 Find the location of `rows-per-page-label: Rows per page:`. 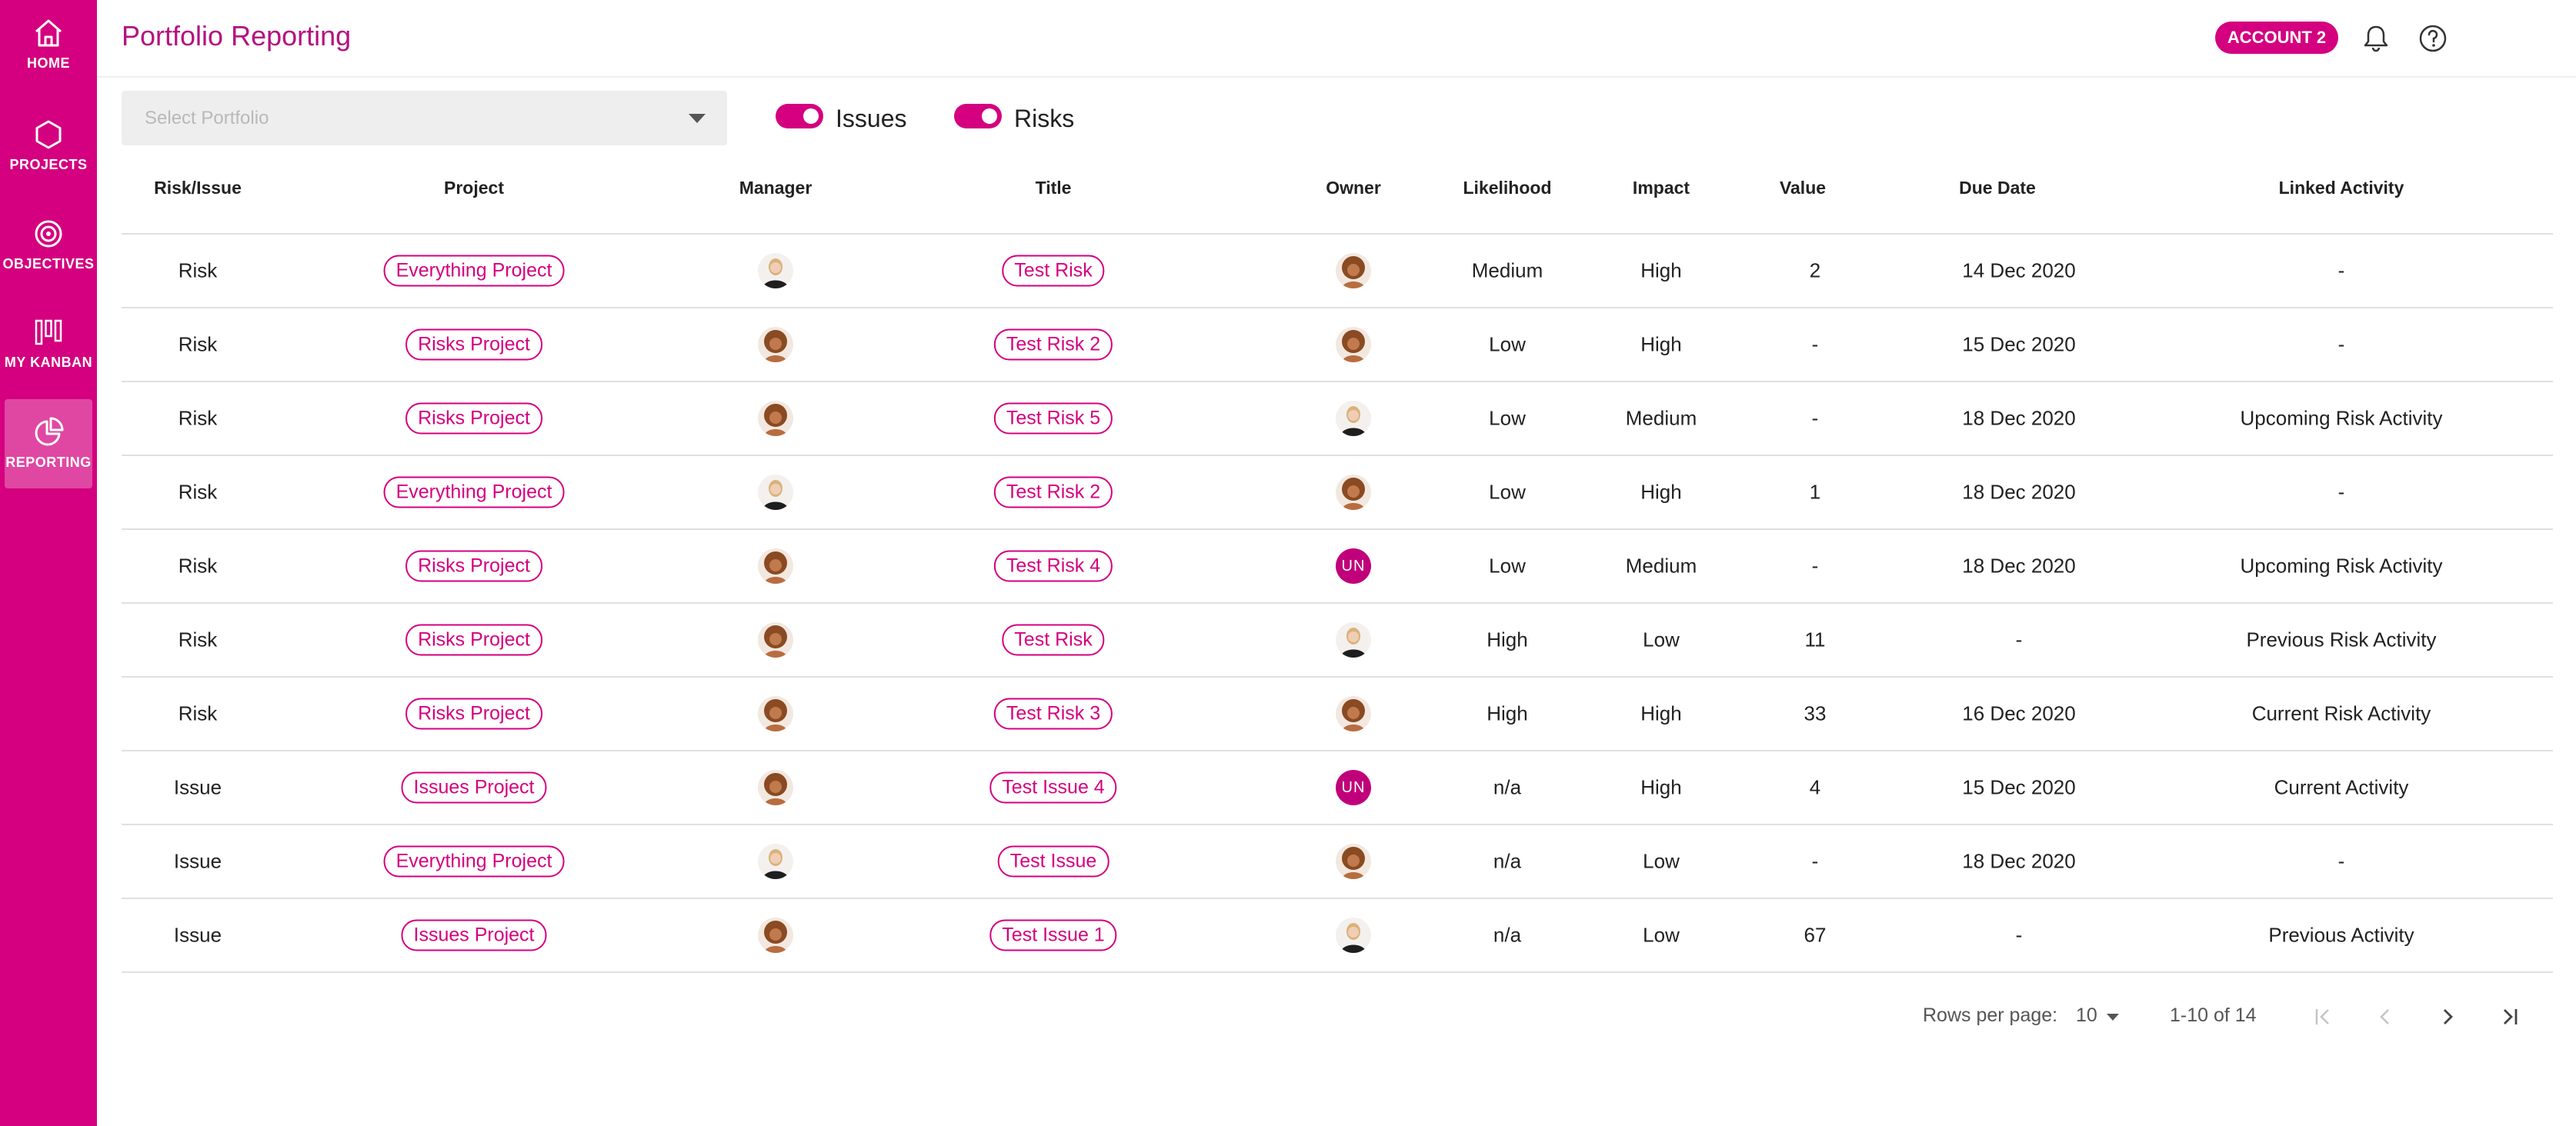

rows-per-page-label: Rows per page: is located at coordinates (1991, 1015).